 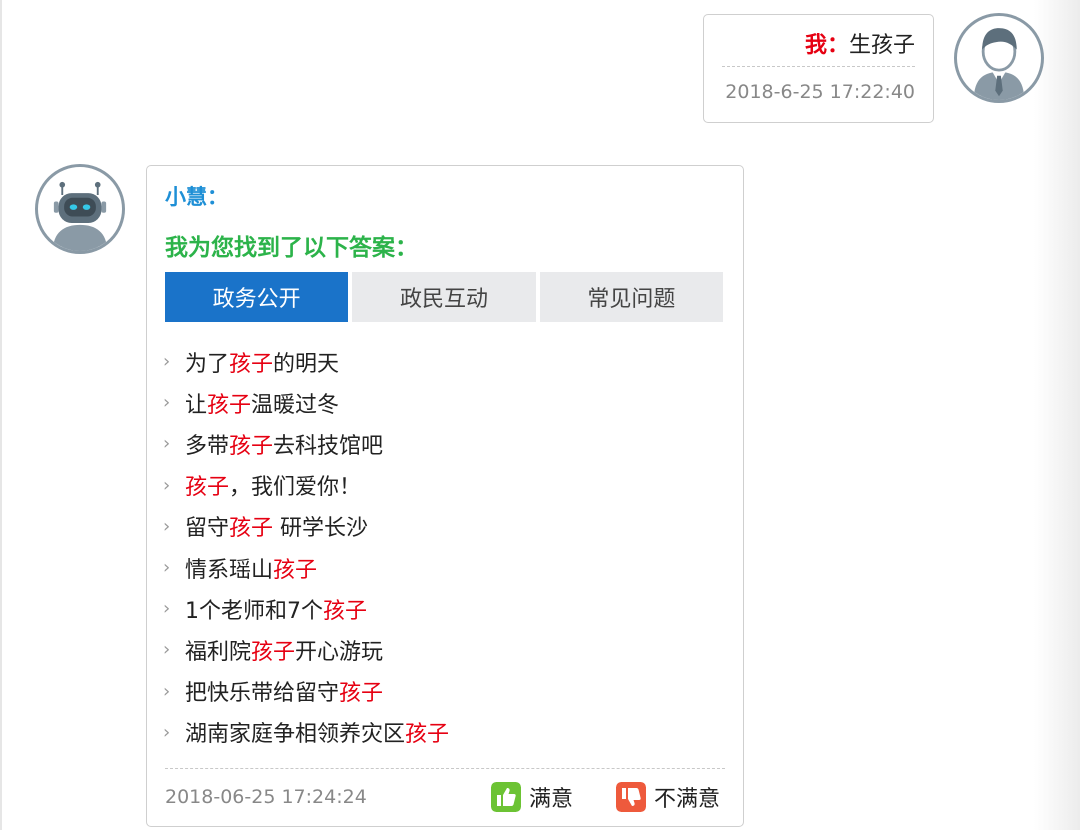 What do you see at coordinates (441, 402) in the screenshot?
I see `result-item: › 让孩子 温暖过冬` at bounding box center [441, 402].